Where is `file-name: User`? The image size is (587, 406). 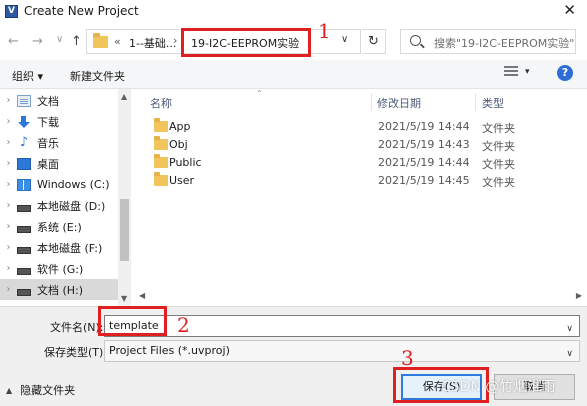 file-name: User is located at coordinates (182, 180).